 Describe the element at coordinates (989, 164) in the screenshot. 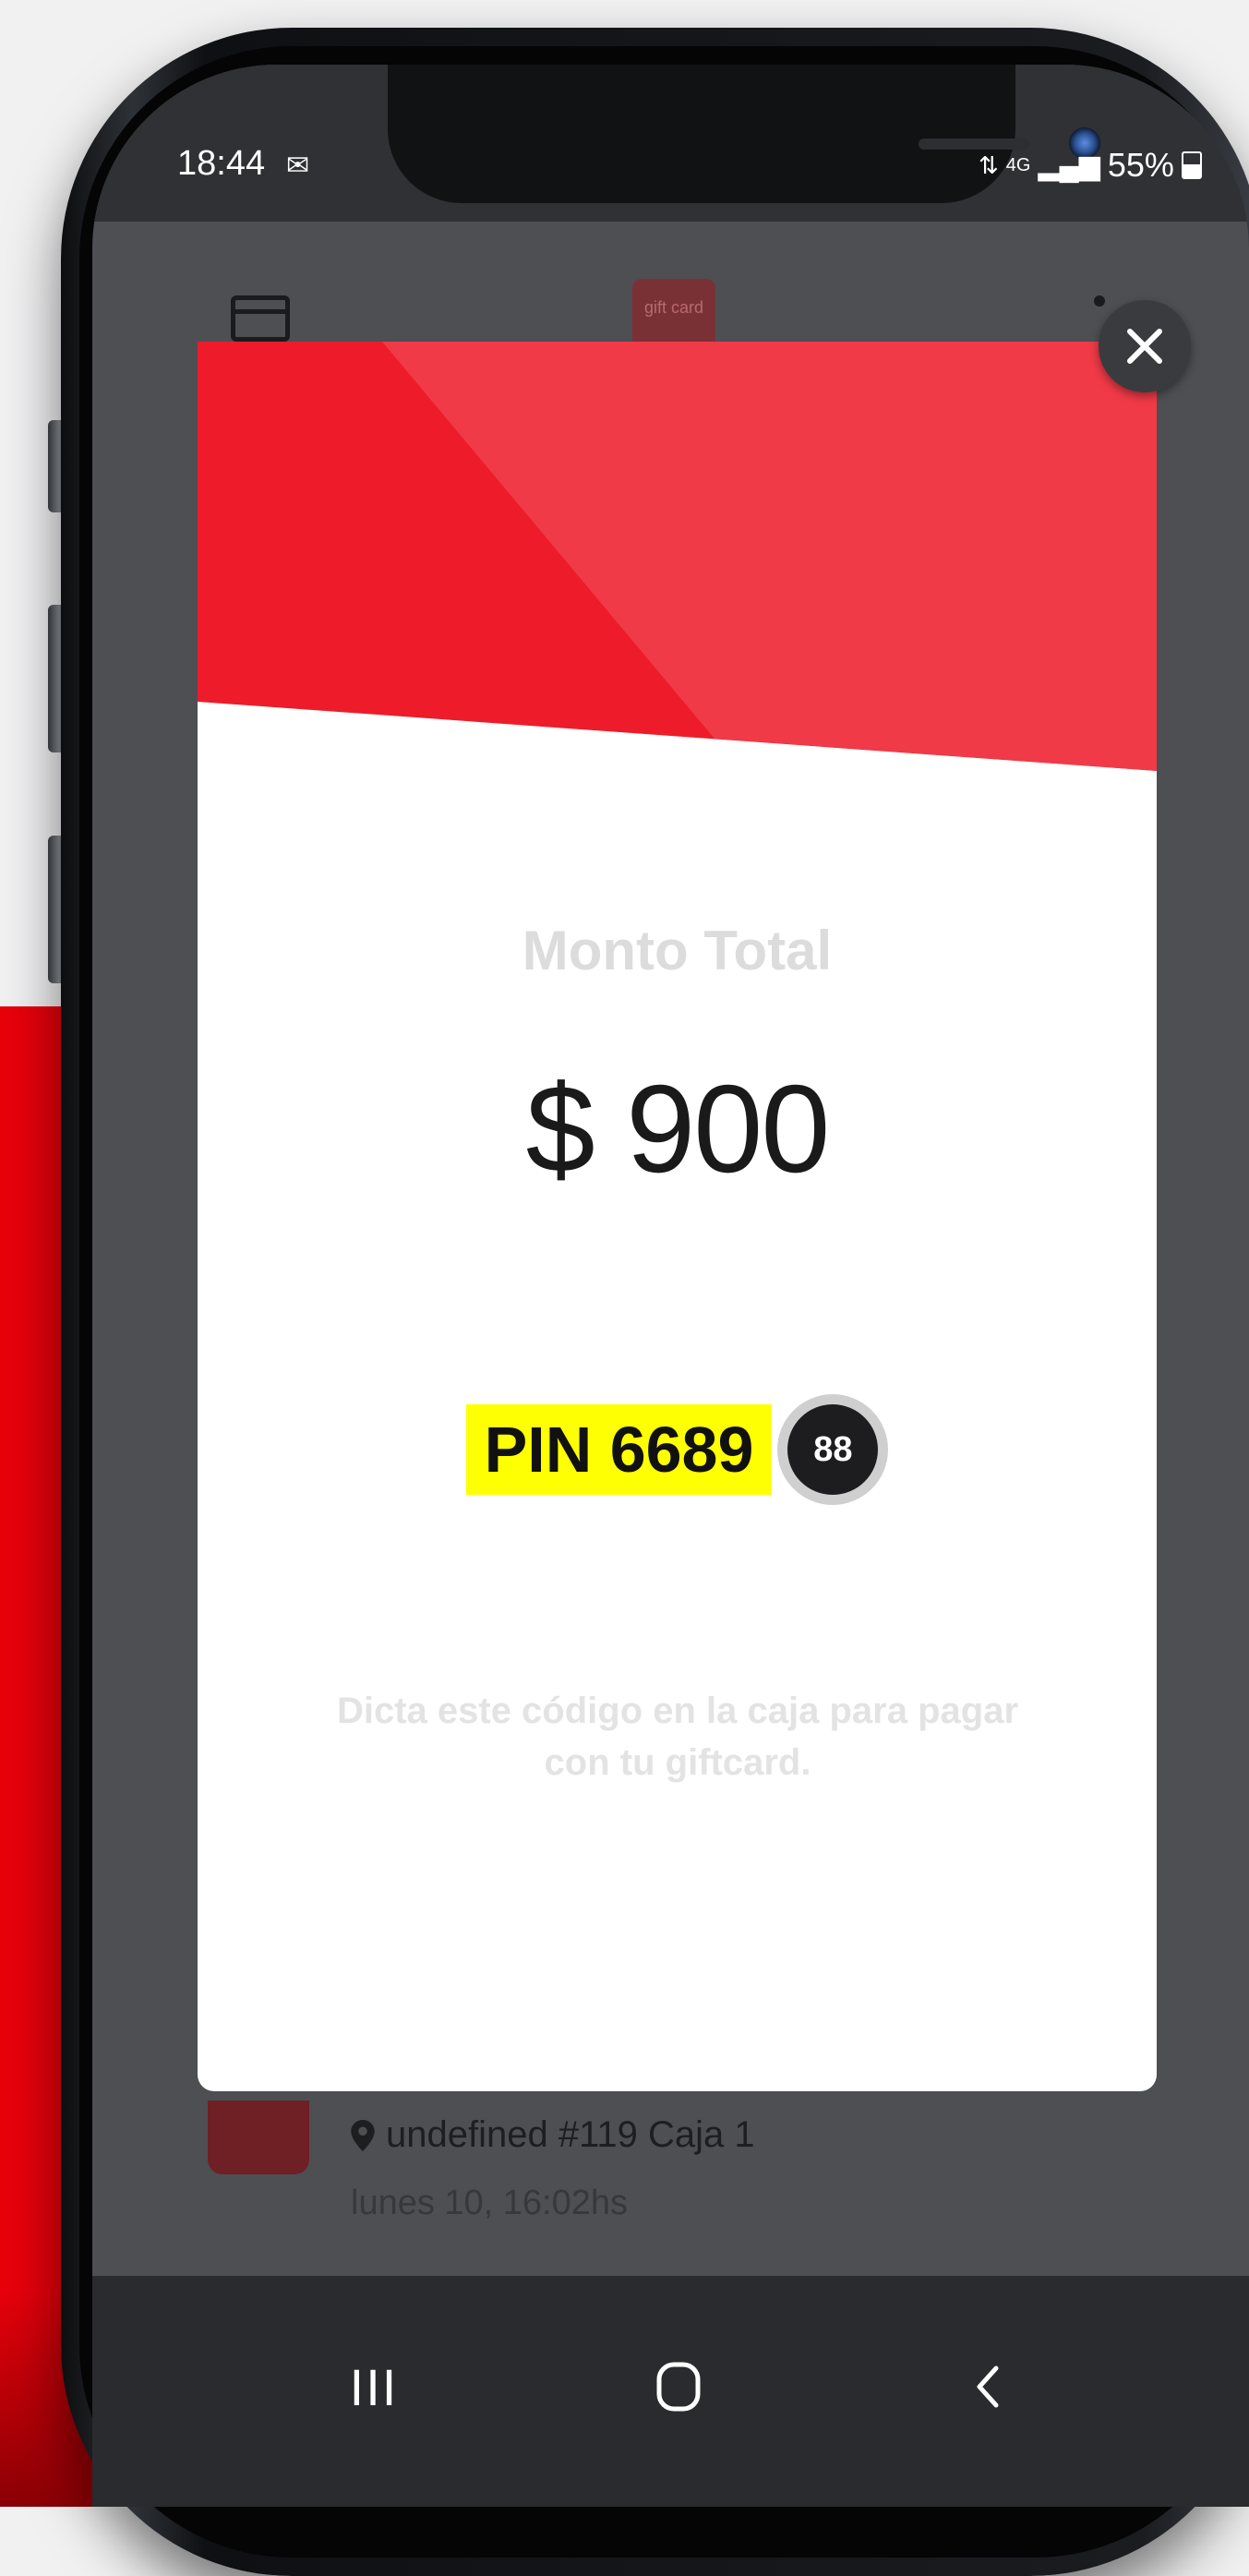

I see `data-activity-icon: ⇅` at that location.